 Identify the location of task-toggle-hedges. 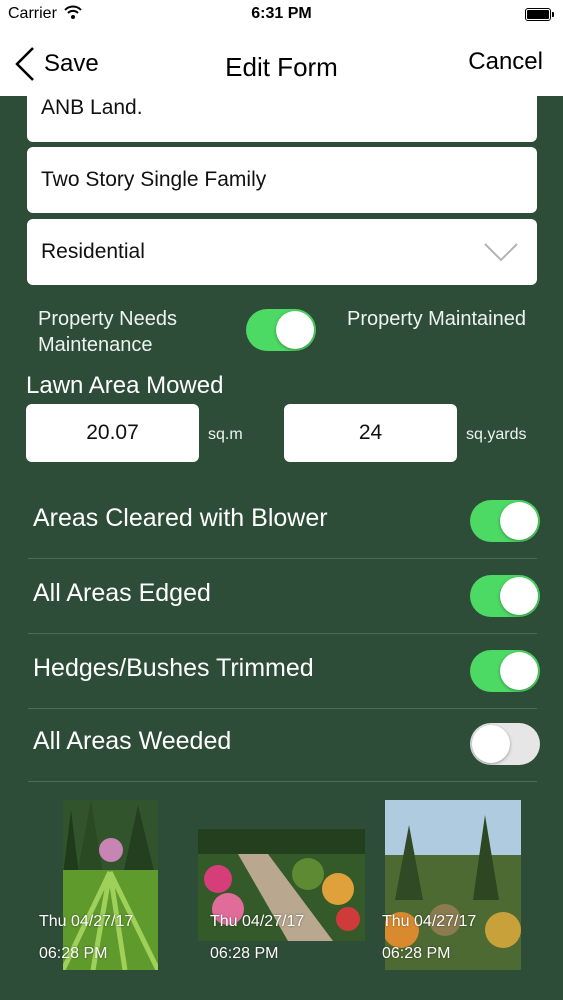
(505, 671).